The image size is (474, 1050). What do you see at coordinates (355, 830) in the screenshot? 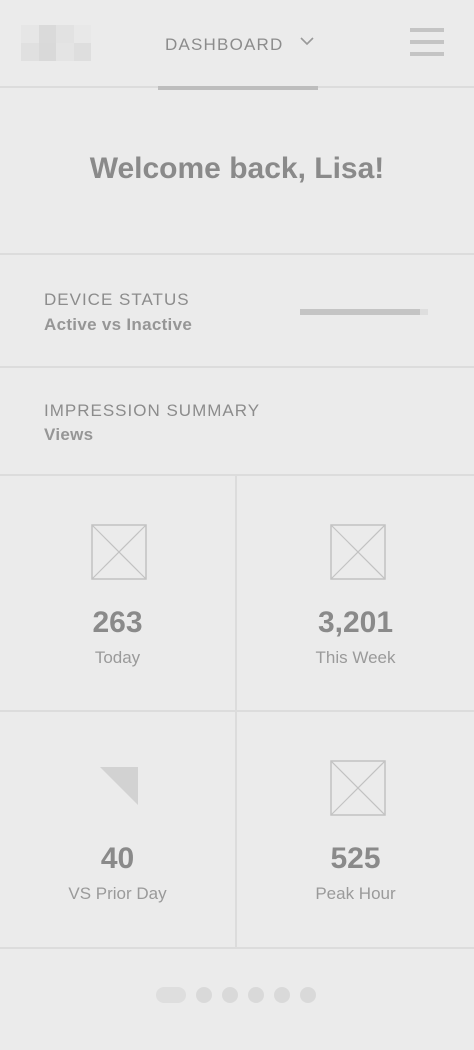
I see `stat-card-peak-hour: 525 Peak Hour` at bounding box center [355, 830].